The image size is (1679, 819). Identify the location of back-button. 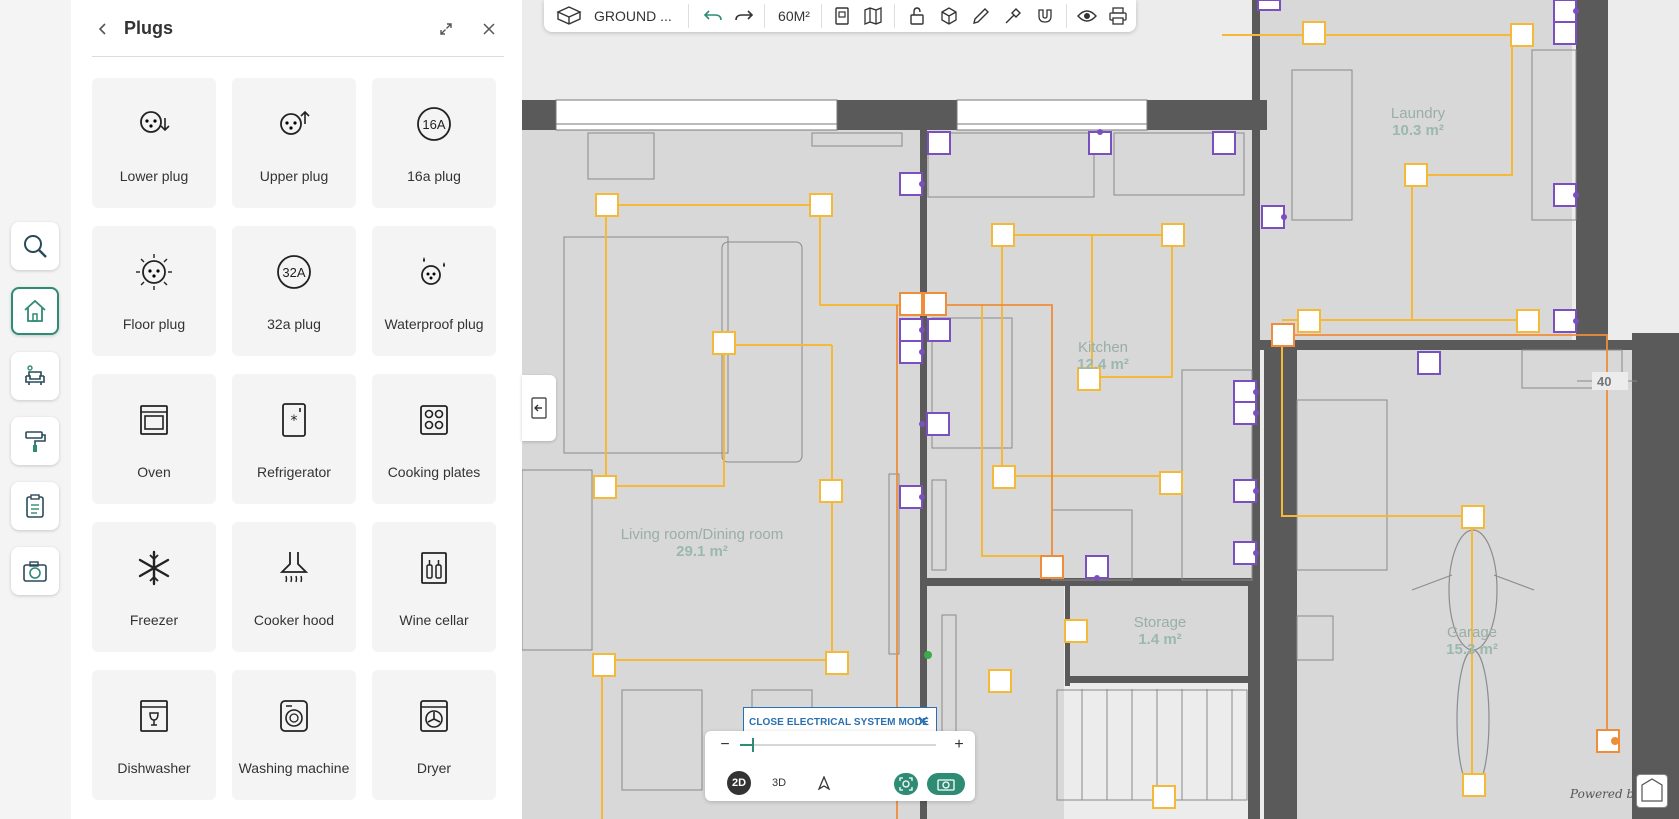
(103, 29).